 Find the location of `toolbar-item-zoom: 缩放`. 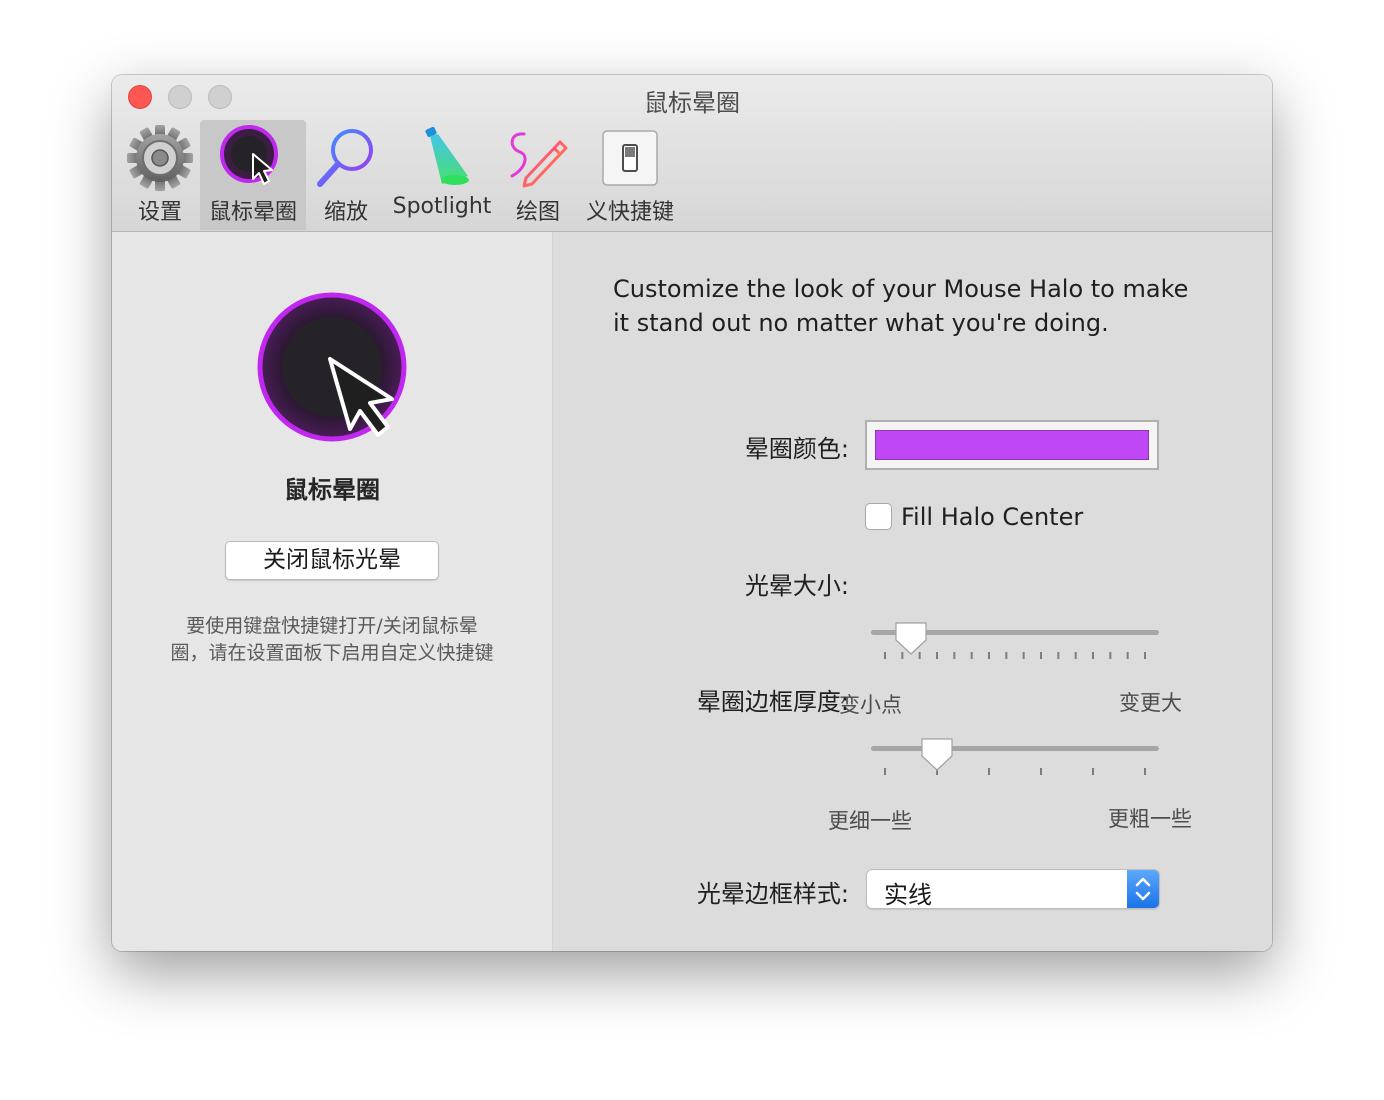

toolbar-item-zoom: 缩放 is located at coordinates (346, 175).